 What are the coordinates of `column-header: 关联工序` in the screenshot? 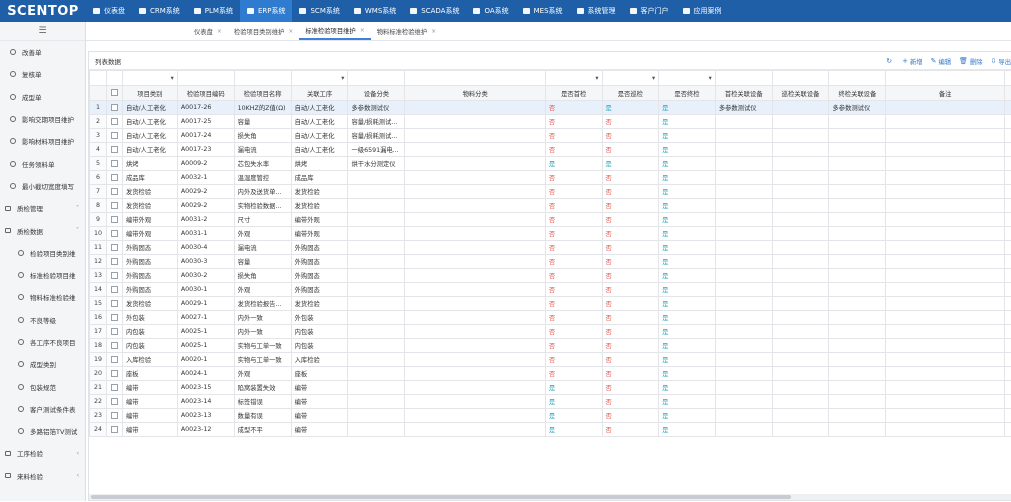 It's located at (319, 93).